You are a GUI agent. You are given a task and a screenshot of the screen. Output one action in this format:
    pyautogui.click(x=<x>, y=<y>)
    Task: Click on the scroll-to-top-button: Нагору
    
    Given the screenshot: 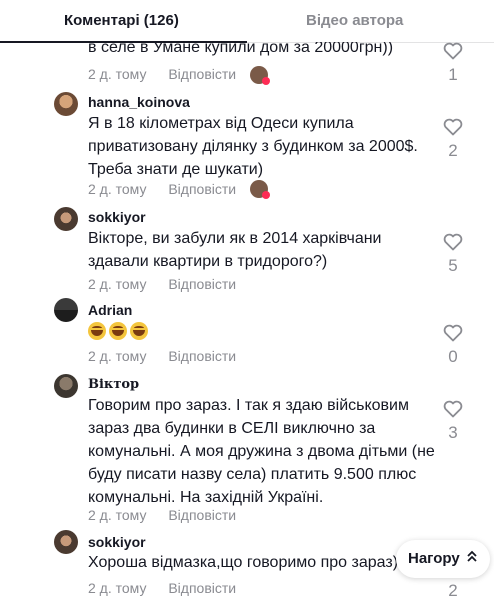 What is the action you would take?
    pyautogui.click(x=443, y=559)
    